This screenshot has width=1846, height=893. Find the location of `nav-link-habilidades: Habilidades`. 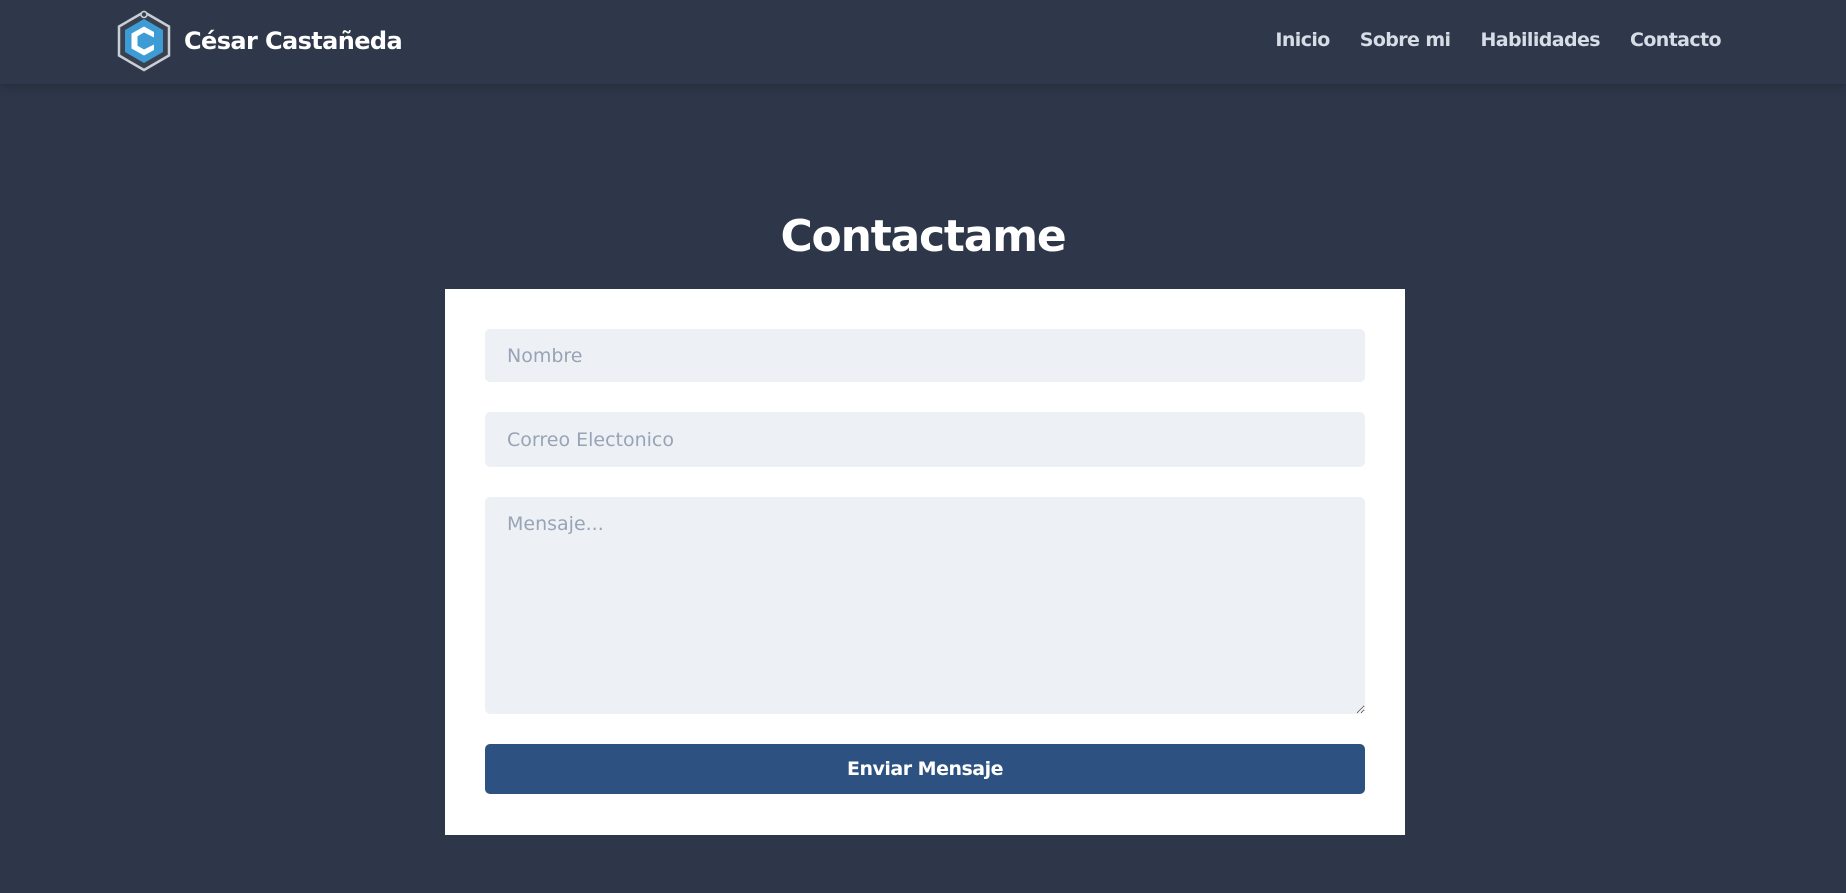

nav-link-habilidades: Habilidades is located at coordinates (1540, 40).